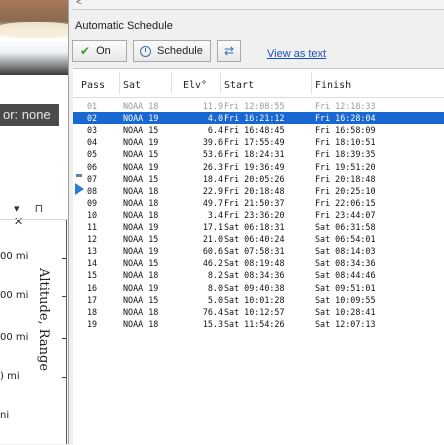  Describe the element at coordinates (92, 202) in the screenshot. I see `cell-pass: 09` at that location.